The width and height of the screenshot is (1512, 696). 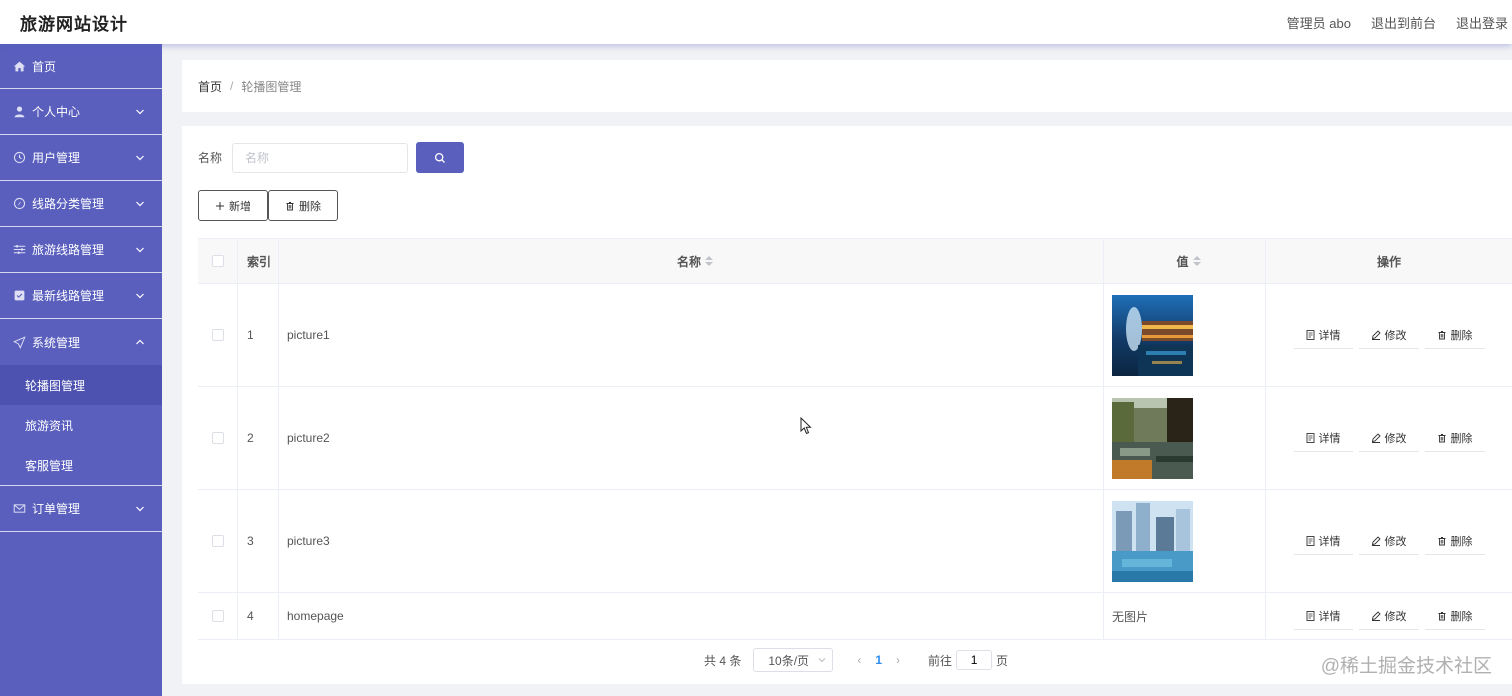 I want to click on search-bar: 名称, so click(x=331, y=157).